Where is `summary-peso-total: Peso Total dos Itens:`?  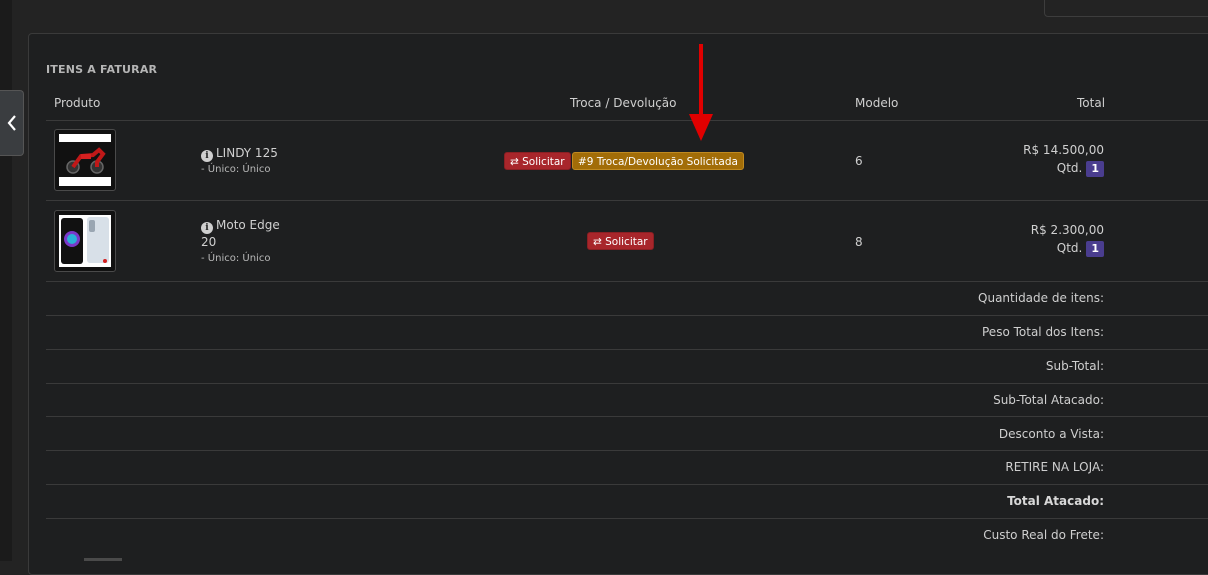
summary-peso-total: Peso Total dos Itens: is located at coordinates (1043, 332).